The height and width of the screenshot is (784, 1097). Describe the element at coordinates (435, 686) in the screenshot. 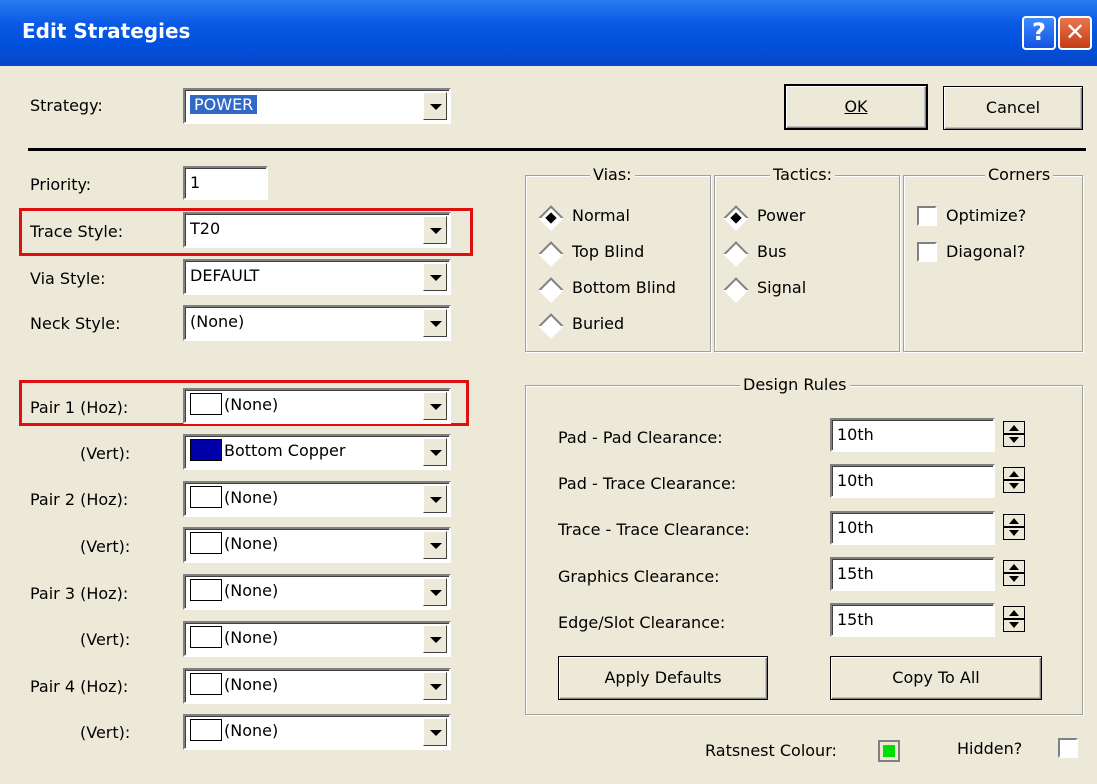

I see `pair-4-hoz-dropdown-arrow-icon` at that location.